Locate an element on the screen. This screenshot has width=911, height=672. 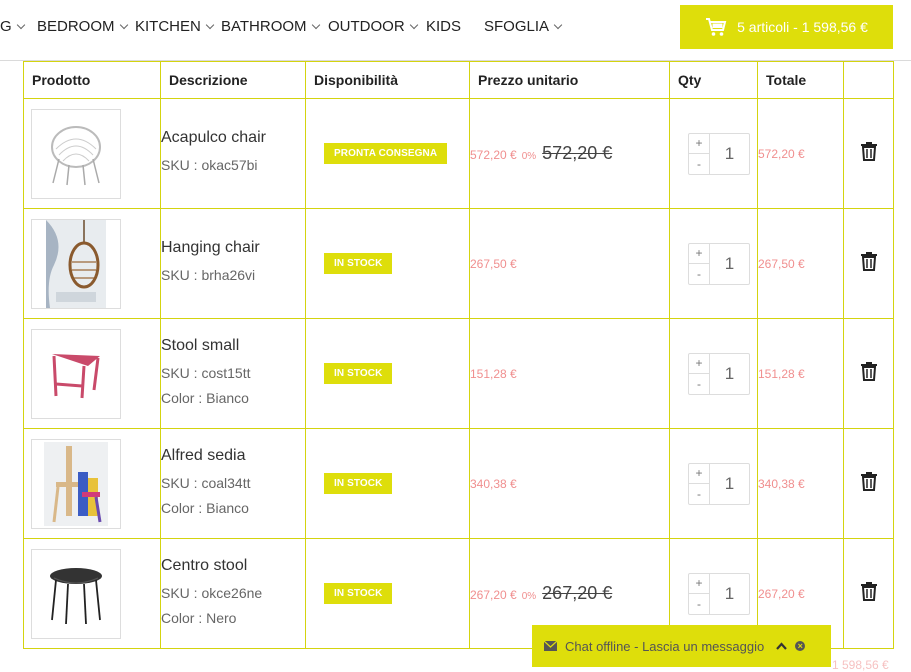
envelope-icon is located at coordinates (550, 646).